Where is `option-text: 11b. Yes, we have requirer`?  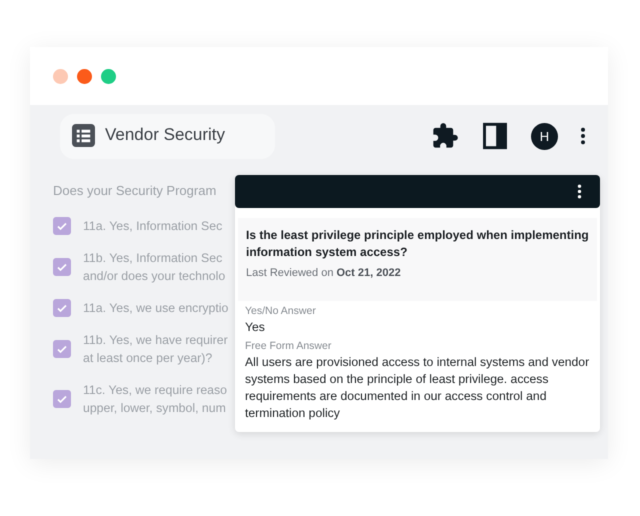 option-text: 11b. Yes, we have requirer is located at coordinates (155, 340).